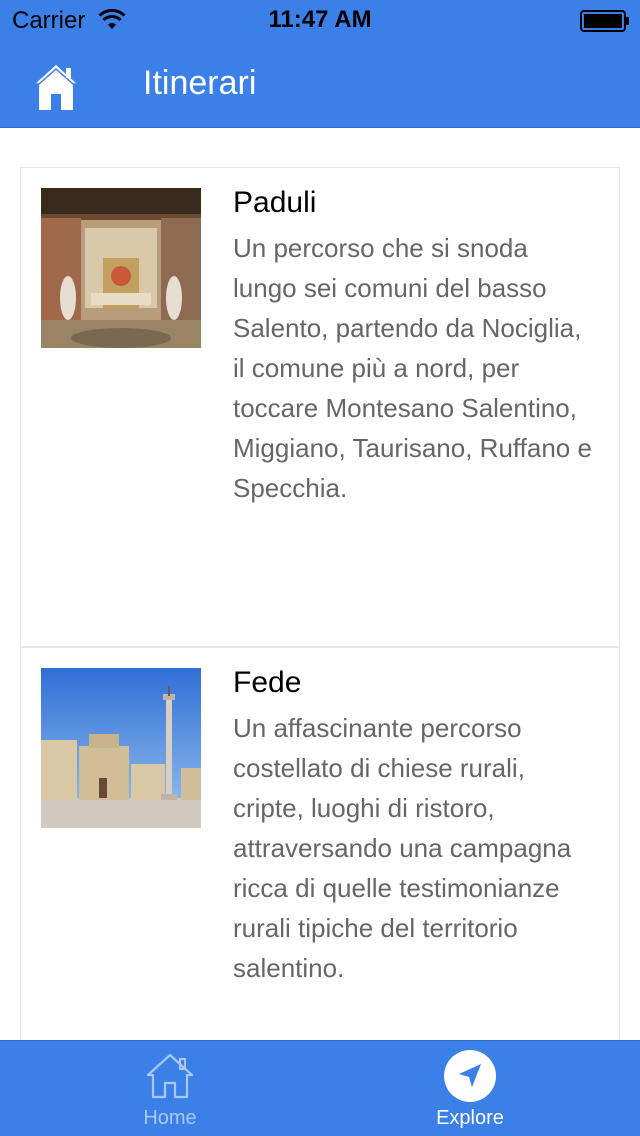  Describe the element at coordinates (275, 202) in the screenshot. I see `itinerary-title: Paduli` at that location.